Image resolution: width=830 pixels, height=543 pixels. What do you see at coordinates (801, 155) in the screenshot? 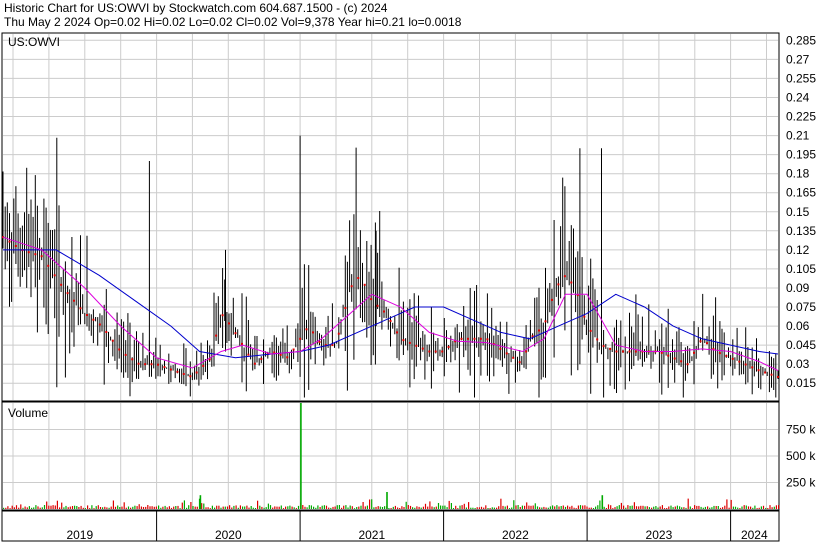
I see `price-y-tick-label: 0.195` at bounding box center [801, 155].